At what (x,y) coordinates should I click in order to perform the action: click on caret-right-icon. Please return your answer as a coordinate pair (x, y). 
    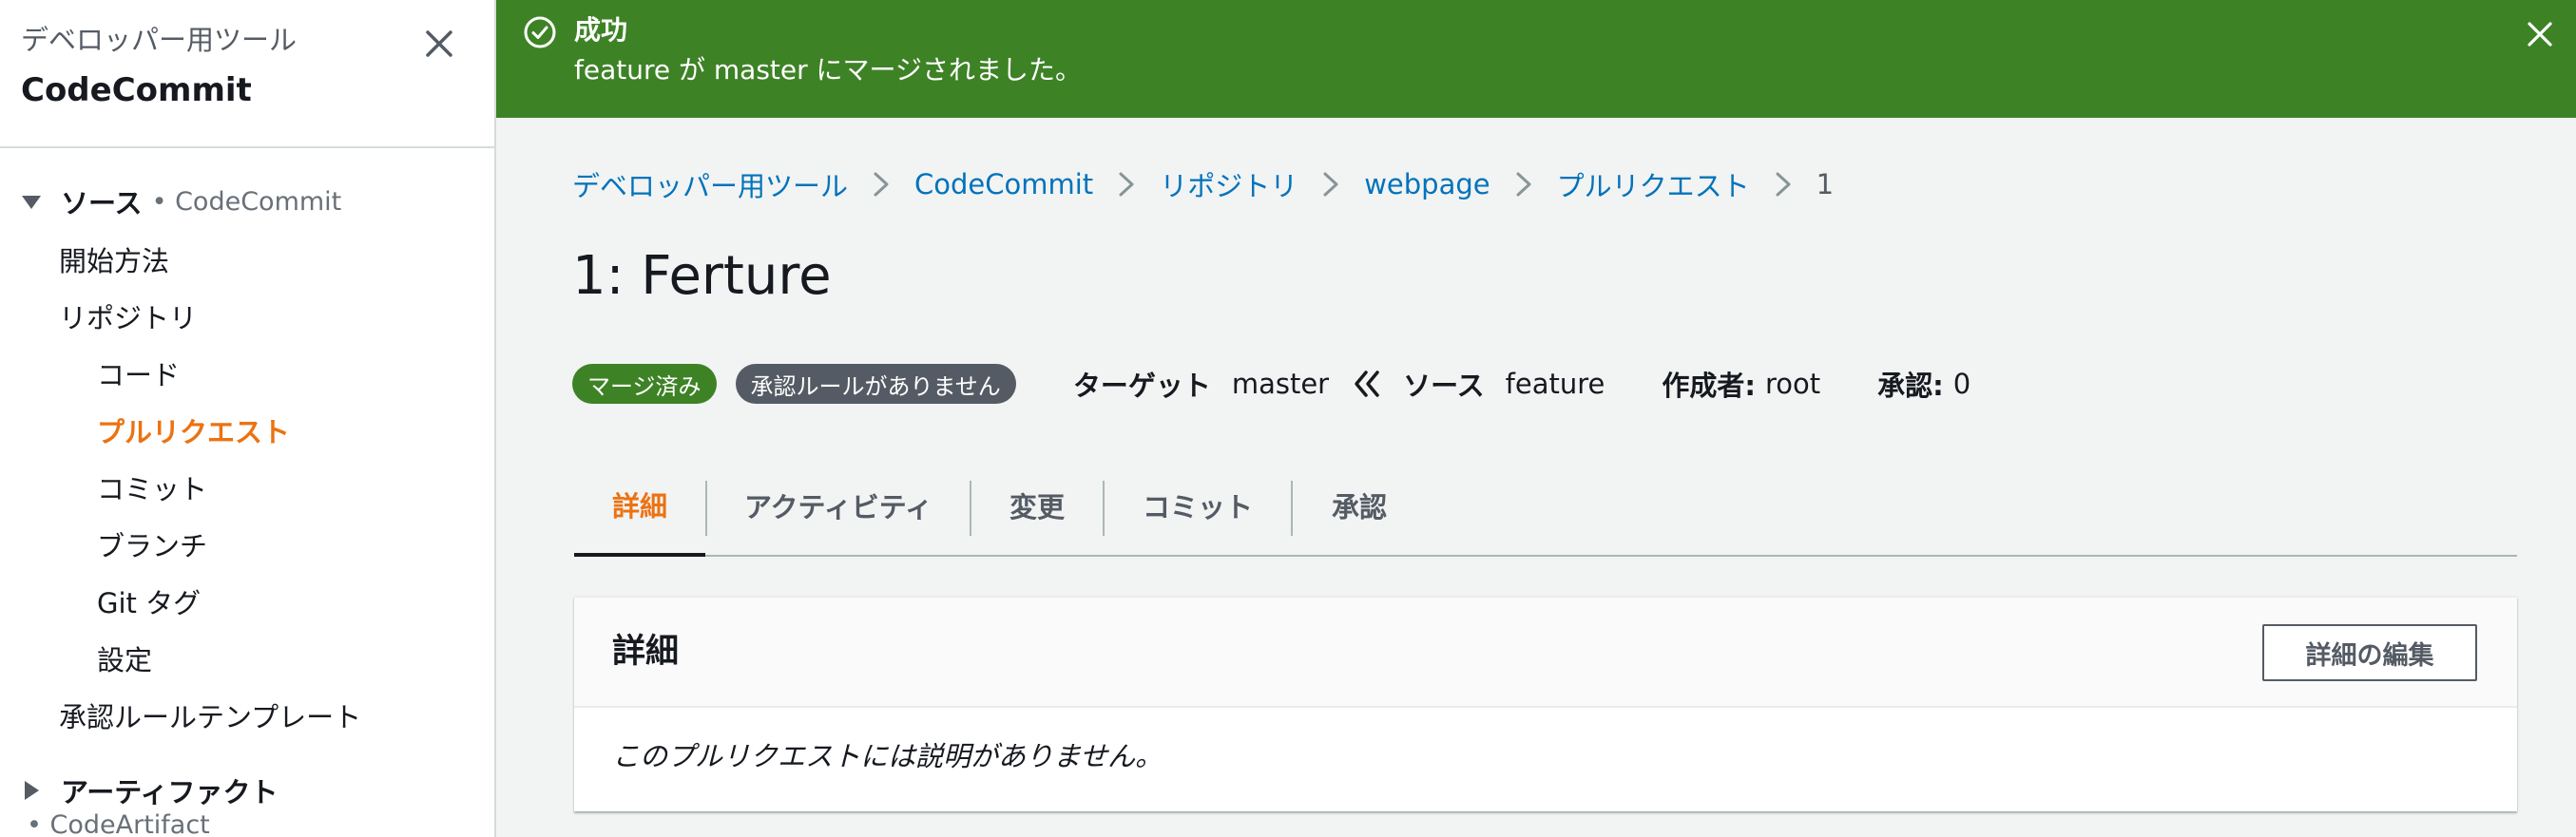
    Looking at the image, I should click on (35, 790).